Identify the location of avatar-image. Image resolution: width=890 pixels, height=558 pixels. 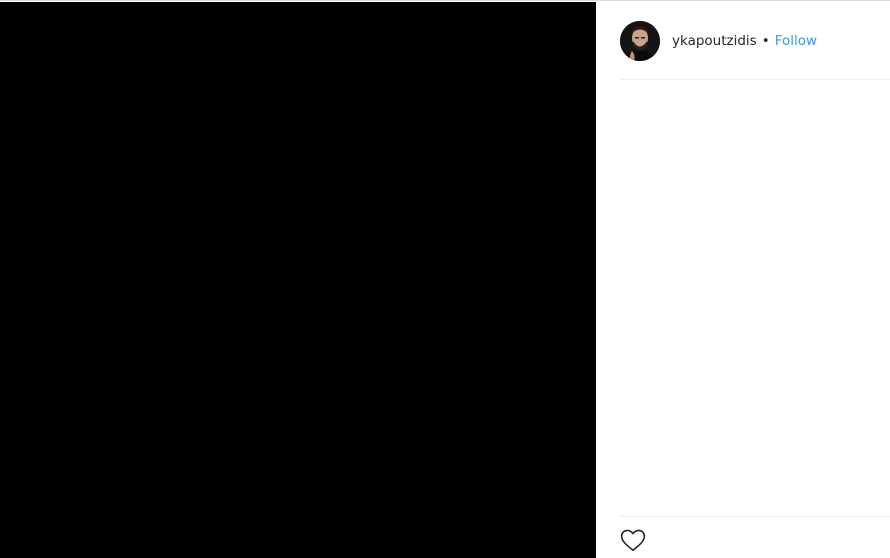
(640, 40).